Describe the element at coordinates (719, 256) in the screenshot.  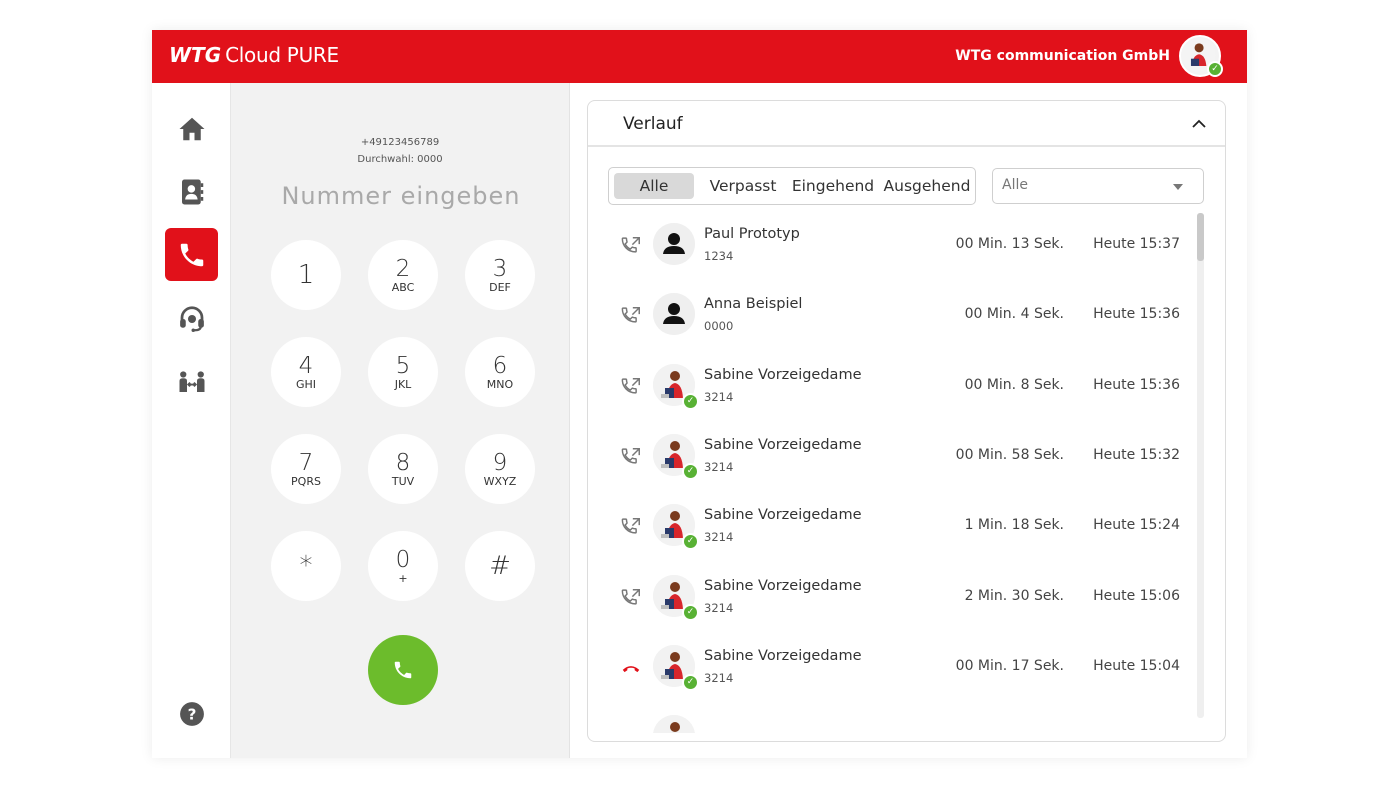
I see `contact-number: 1234` at that location.